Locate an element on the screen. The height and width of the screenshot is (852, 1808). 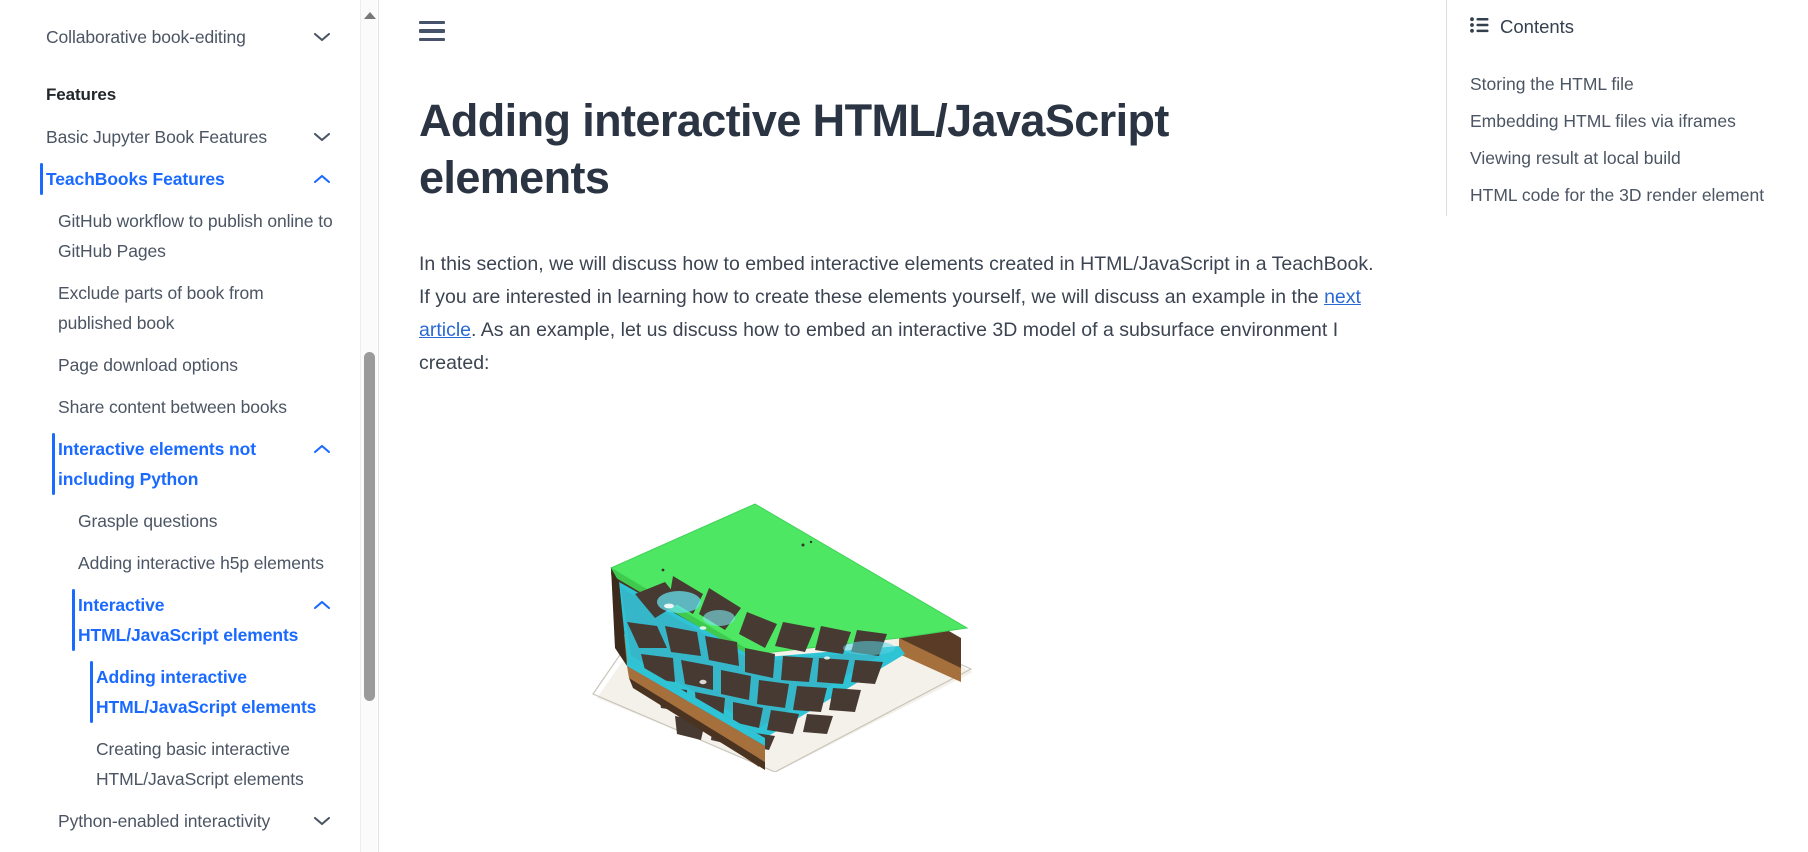
sidebar-item-basic-jupyter-book-features: Basic Jupyter Book Features is located at coordinates (180, 137).